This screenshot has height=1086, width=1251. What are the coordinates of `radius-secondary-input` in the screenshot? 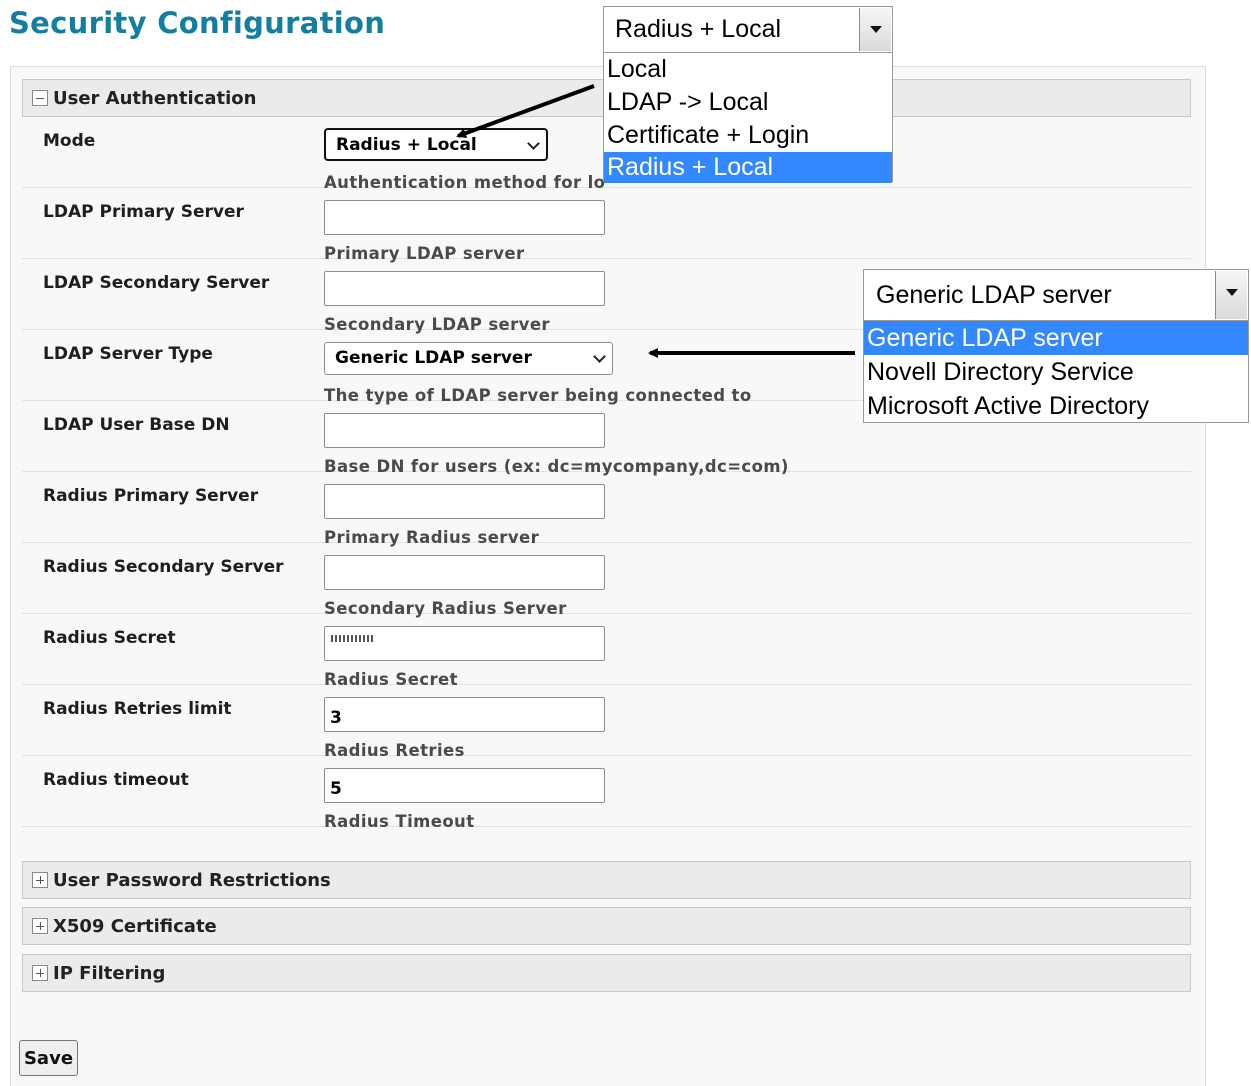 It's located at (464, 572).